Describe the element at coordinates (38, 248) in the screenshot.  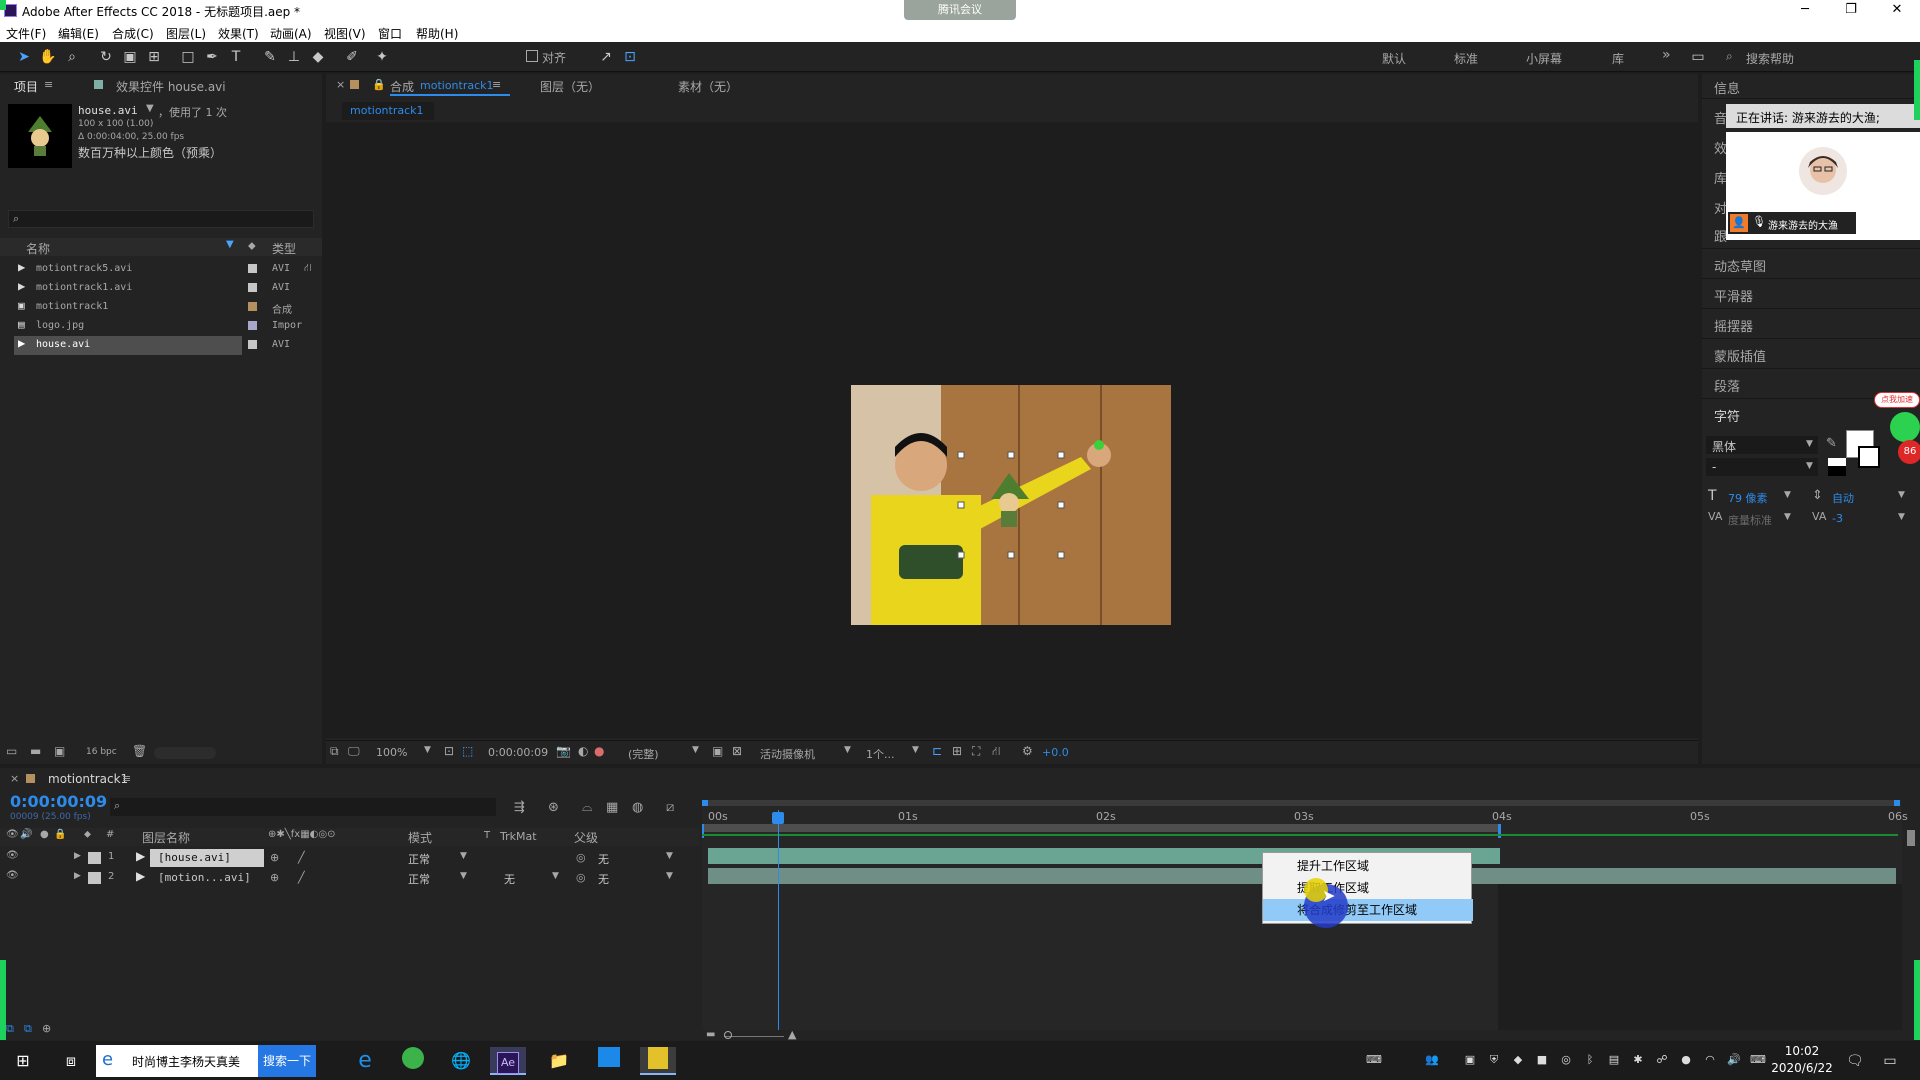
I see `column-name: 名称` at that location.